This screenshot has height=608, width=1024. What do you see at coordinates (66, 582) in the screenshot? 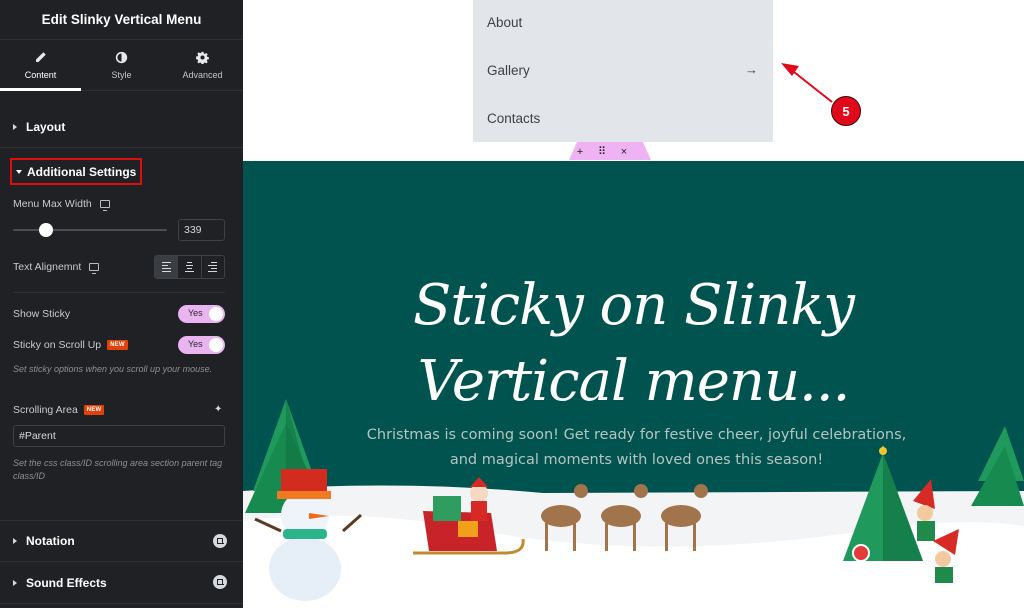
I see `section-label: Sound Effects` at bounding box center [66, 582].